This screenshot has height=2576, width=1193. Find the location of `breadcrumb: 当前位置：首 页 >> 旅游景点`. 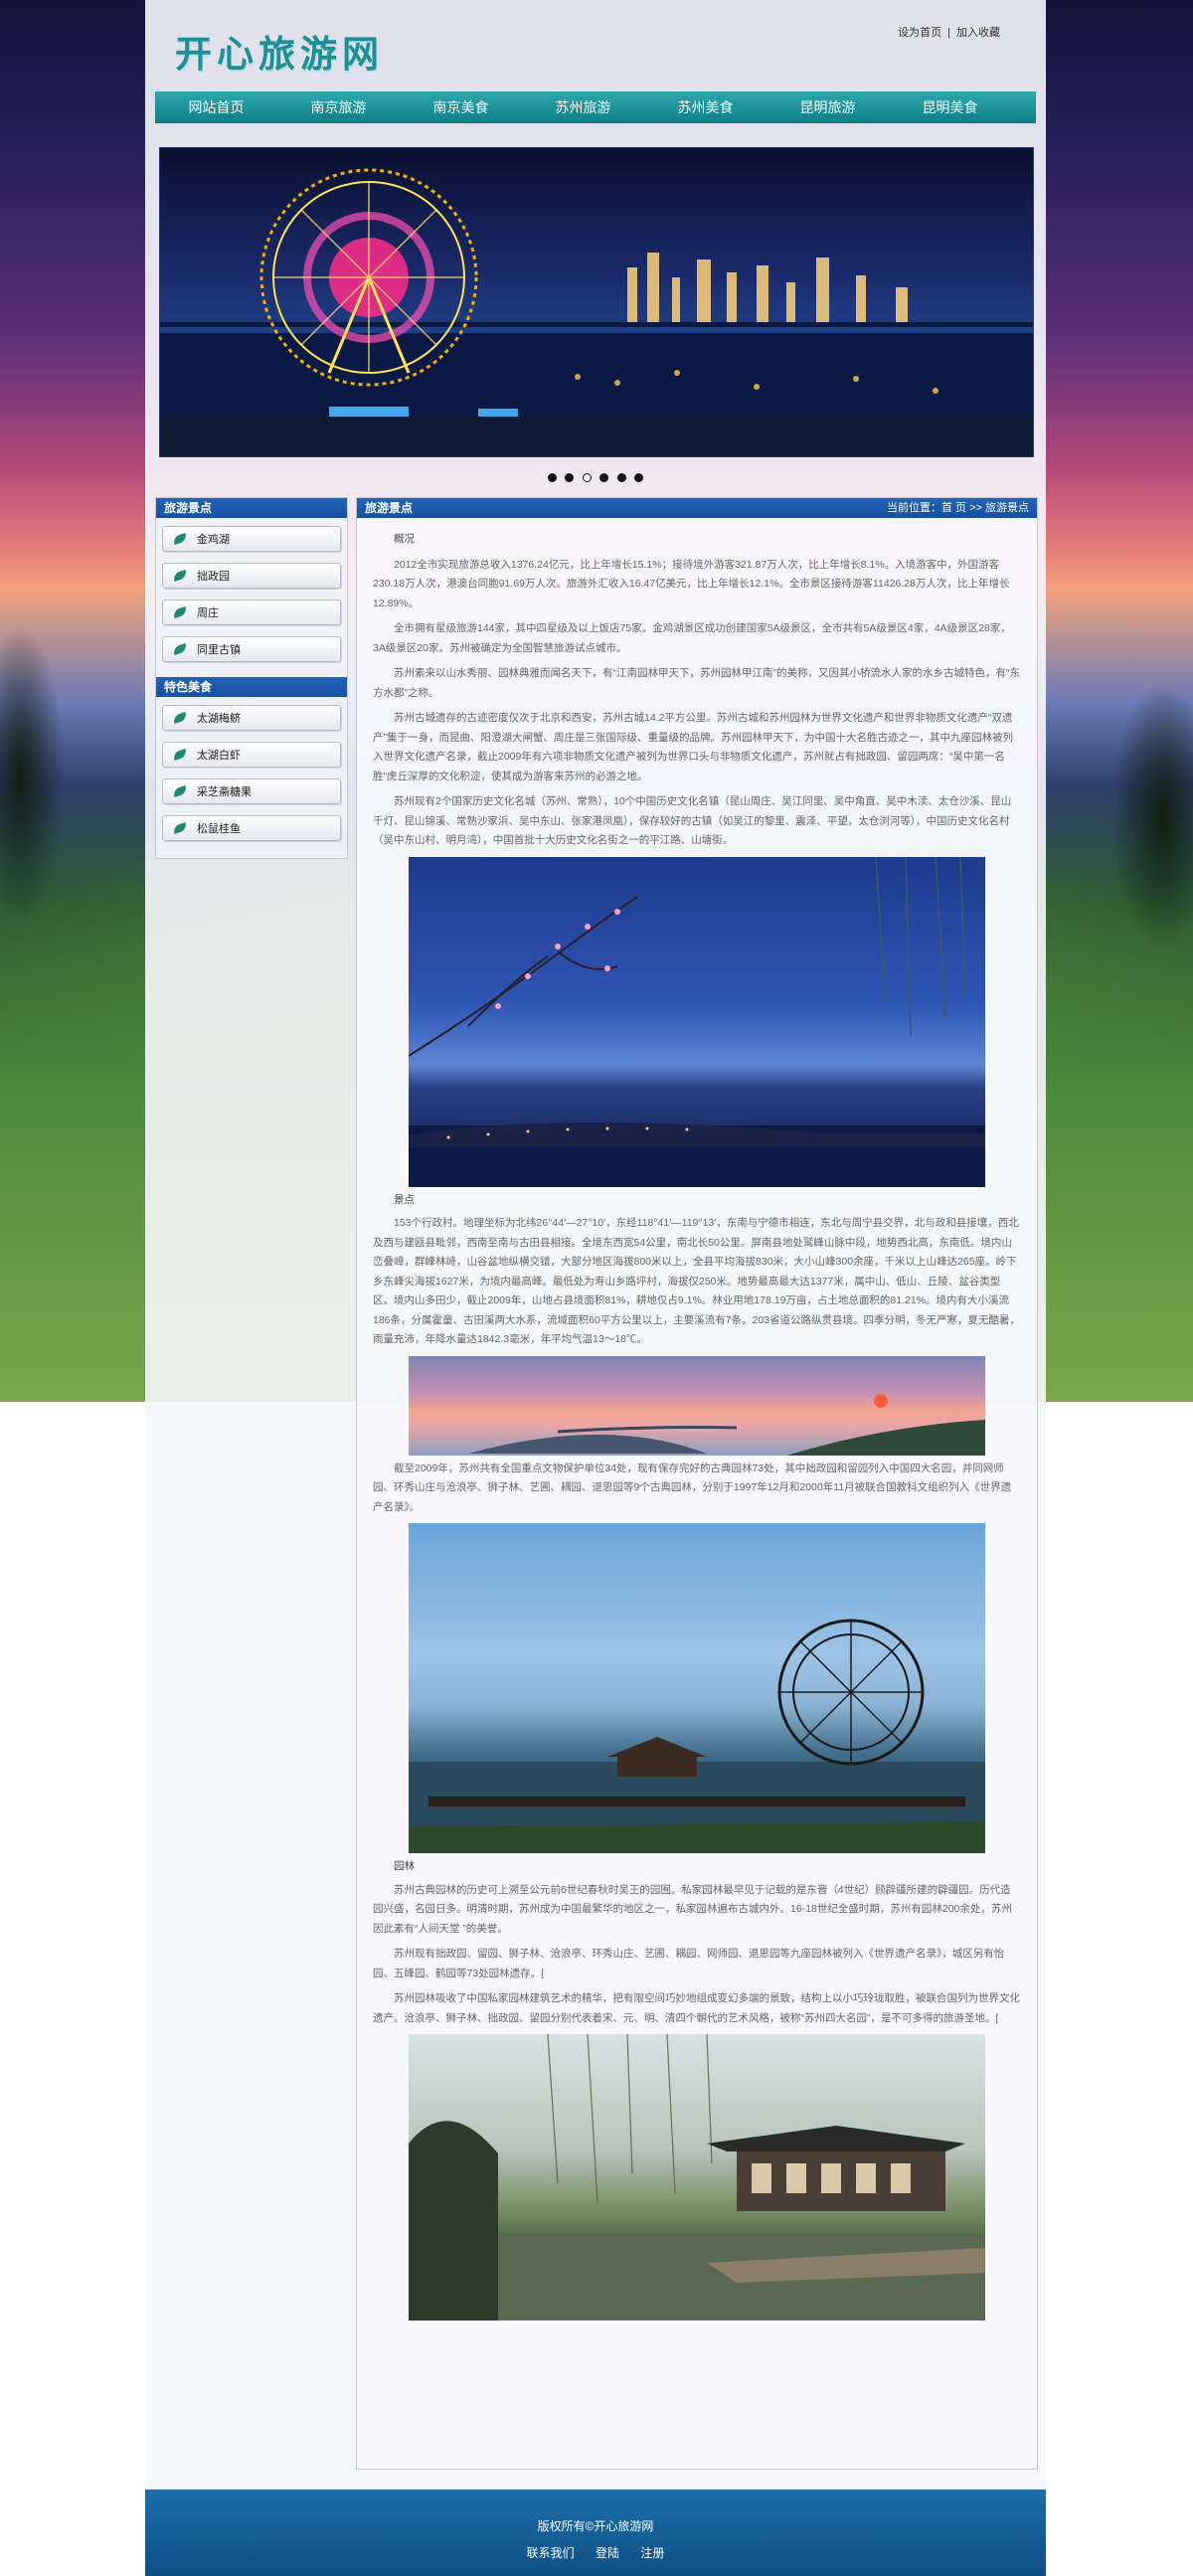

breadcrumb: 当前位置：首 页 >> 旅游景点 is located at coordinates (958, 508).